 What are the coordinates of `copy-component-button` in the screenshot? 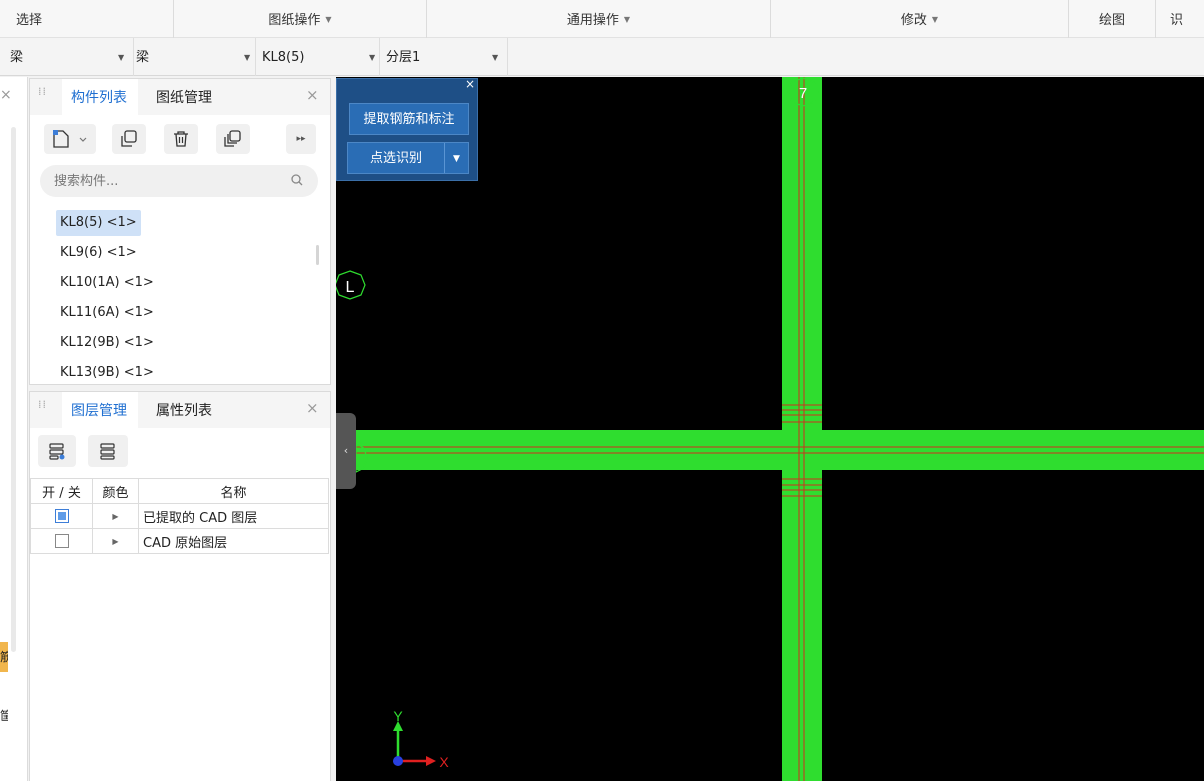 It's located at (129, 139).